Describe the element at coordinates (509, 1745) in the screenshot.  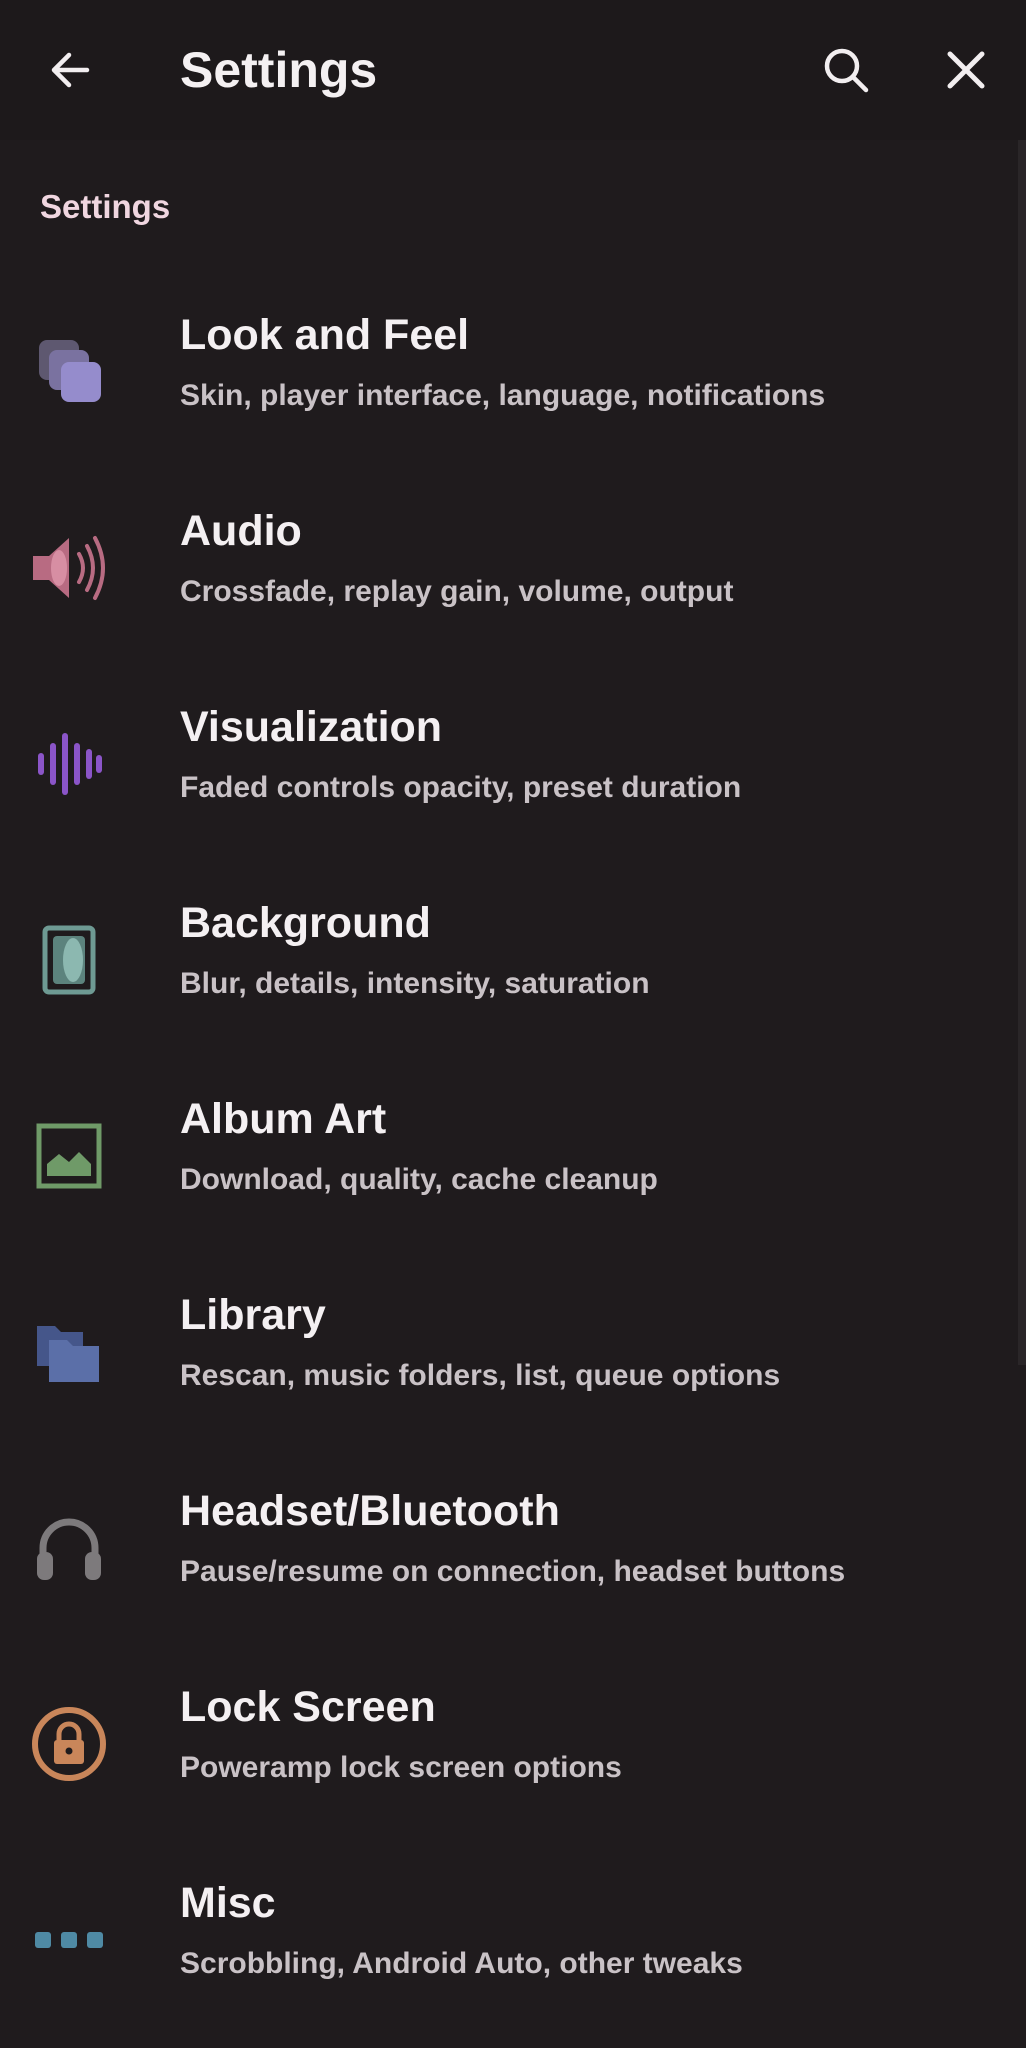
I see `settings-item-lock-screen: Lock Screen Poweramp lock screen options` at that location.